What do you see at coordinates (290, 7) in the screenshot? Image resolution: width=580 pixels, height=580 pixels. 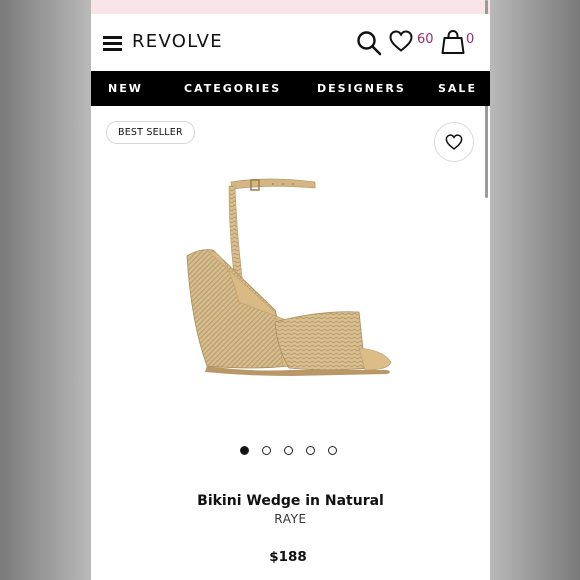 I see `promo-bar` at bounding box center [290, 7].